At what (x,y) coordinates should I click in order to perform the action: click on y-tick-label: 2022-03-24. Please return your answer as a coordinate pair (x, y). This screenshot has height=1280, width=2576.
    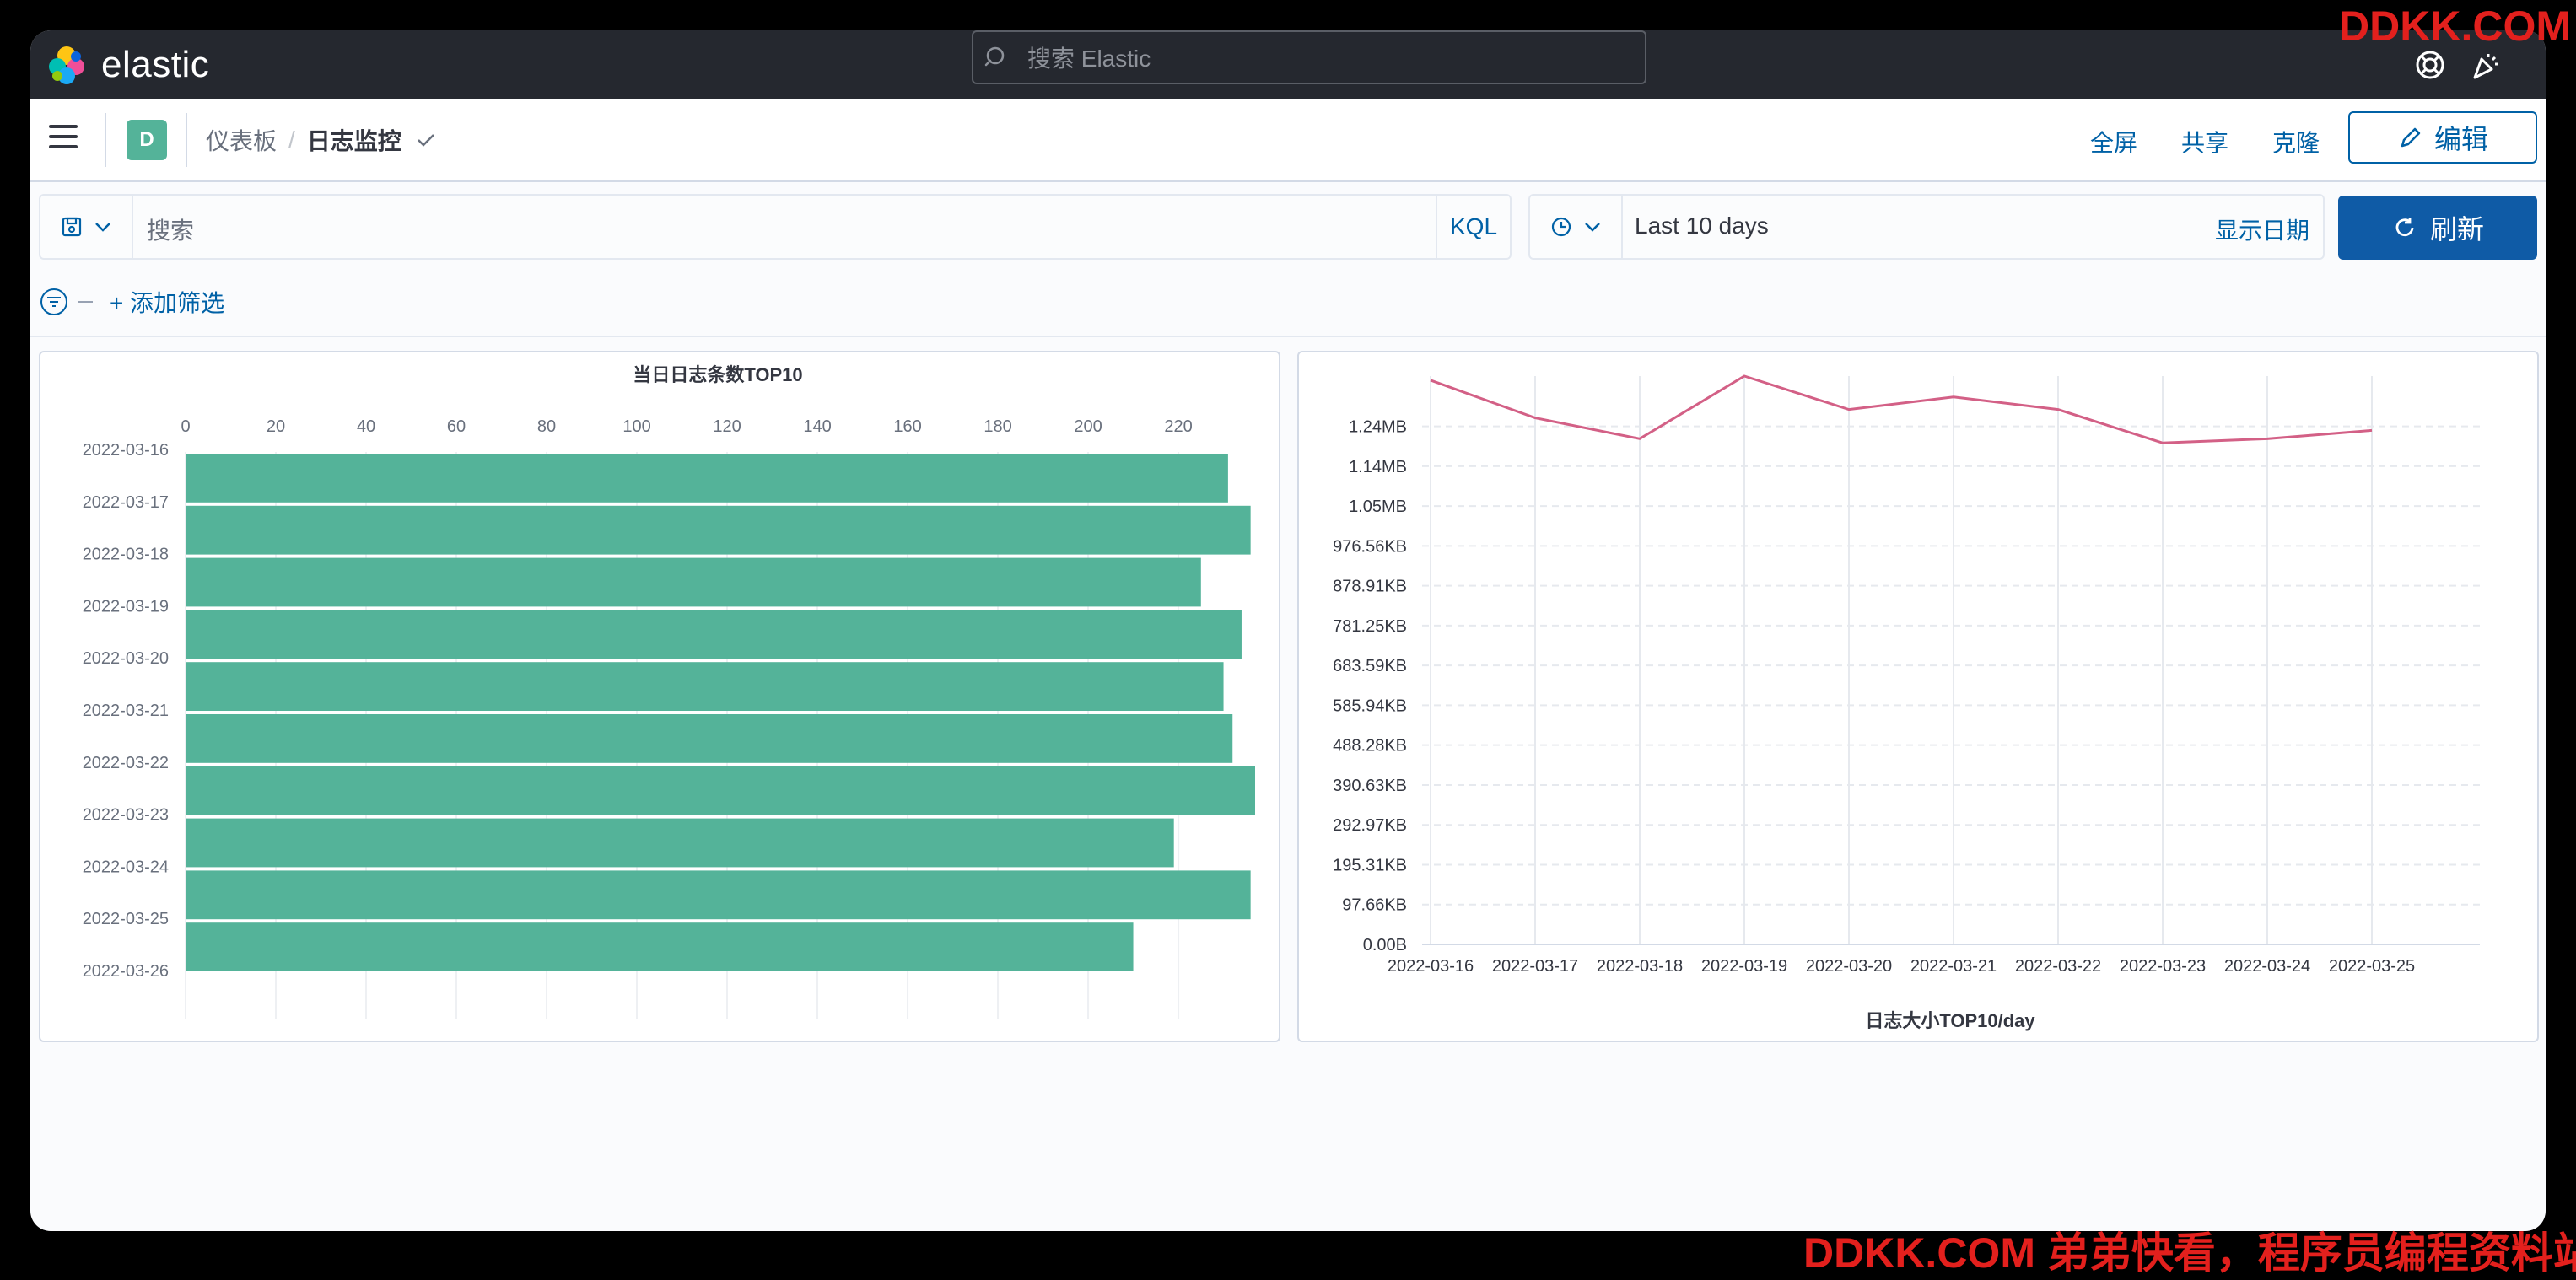
    Looking at the image, I should click on (126, 867).